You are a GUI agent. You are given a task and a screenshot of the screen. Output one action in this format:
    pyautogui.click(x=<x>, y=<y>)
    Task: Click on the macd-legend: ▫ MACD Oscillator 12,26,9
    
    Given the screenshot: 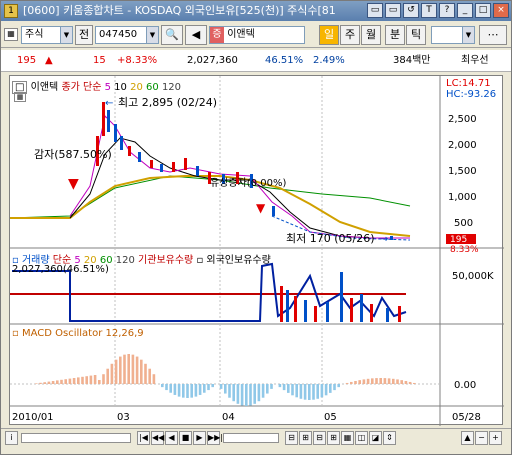 What is the action you would take?
    pyautogui.click(x=78, y=333)
    